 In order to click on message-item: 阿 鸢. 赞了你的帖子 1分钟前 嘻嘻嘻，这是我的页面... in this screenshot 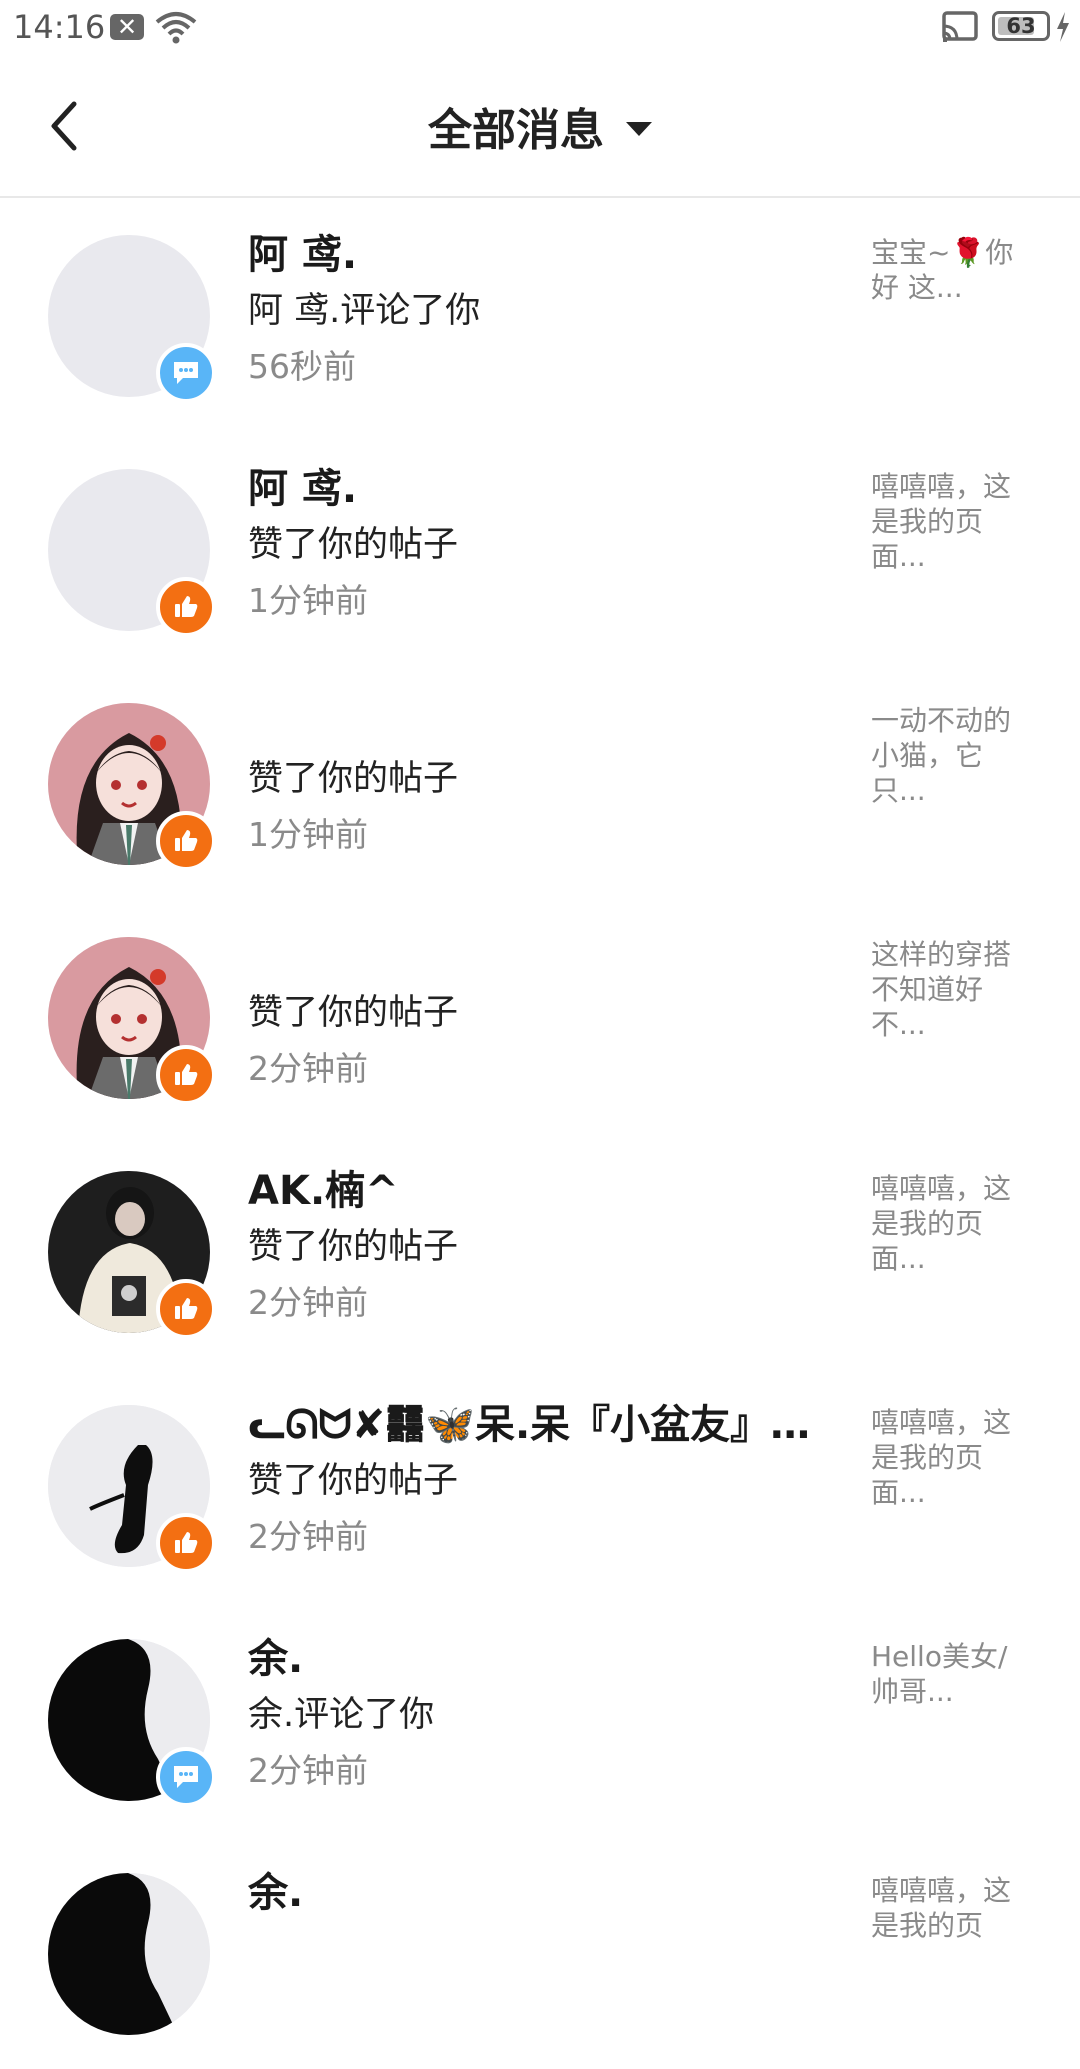, I will do `click(540, 548)`.